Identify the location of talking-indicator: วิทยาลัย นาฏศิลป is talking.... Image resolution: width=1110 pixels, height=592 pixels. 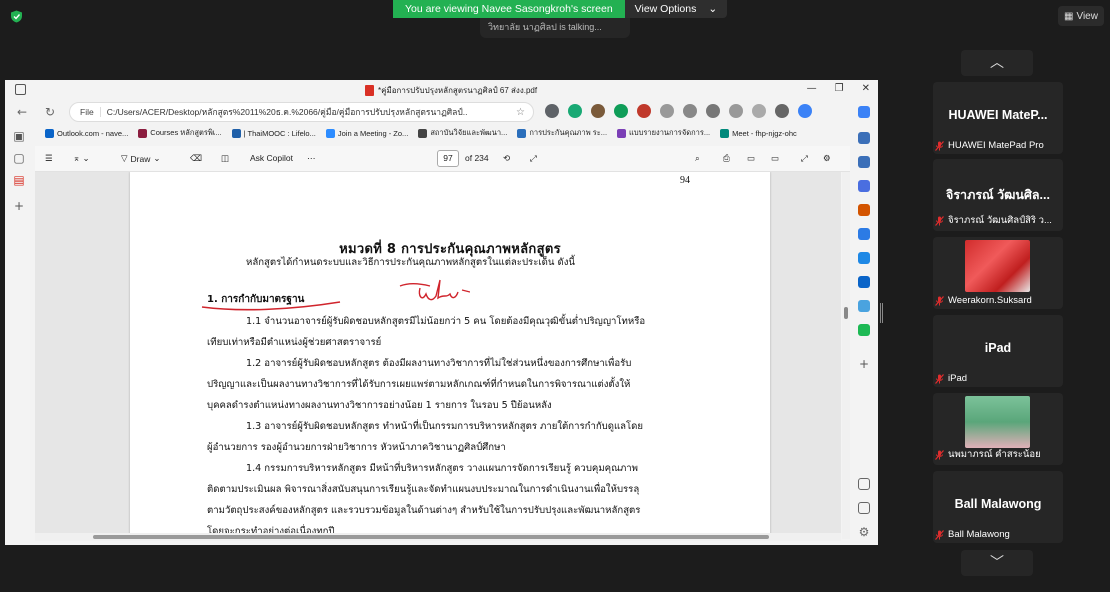
(555, 28).